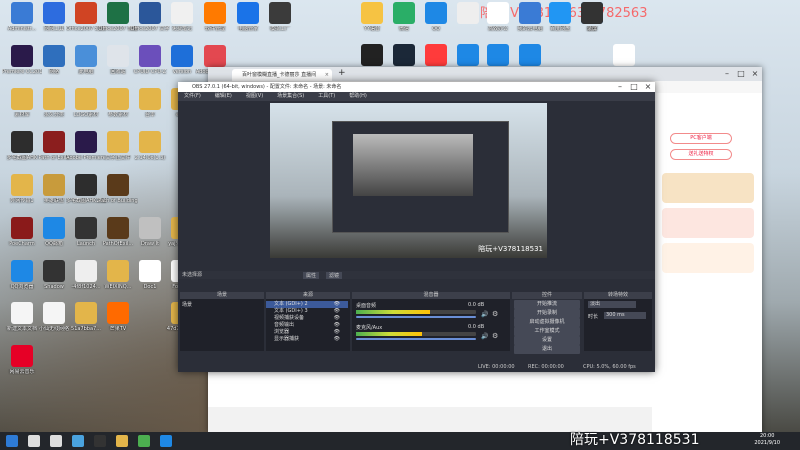 The height and width of the screenshot is (450, 800). Describe the element at coordinates (187, 304) in the screenshot. I see `scene-item: 场景` at that location.